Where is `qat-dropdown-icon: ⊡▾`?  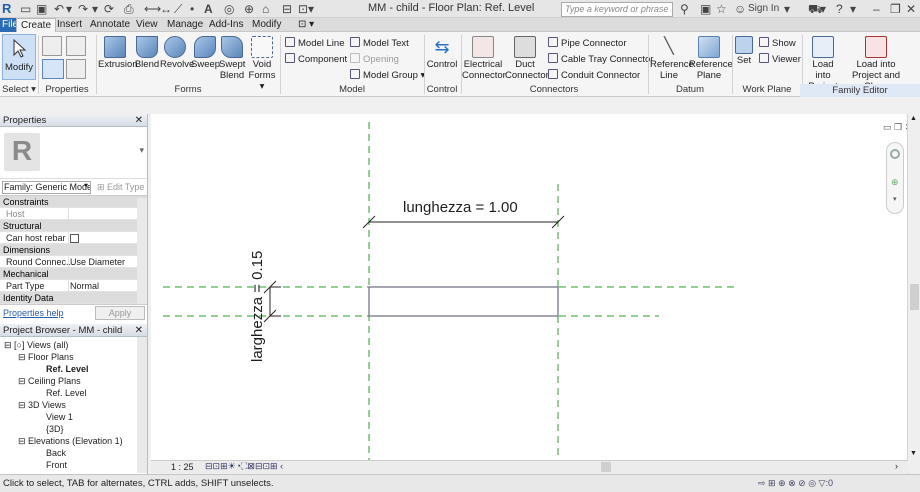 qat-dropdown-icon: ⊡▾ is located at coordinates (306, 9).